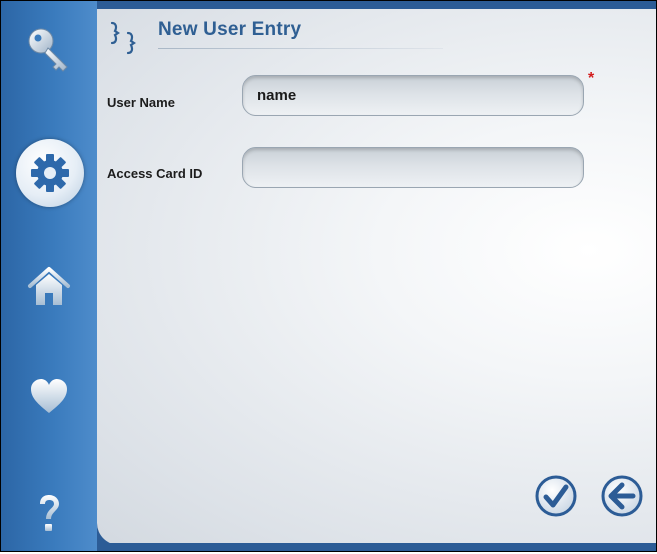  I want to click on sidebar-item-help, so click(49, 514).